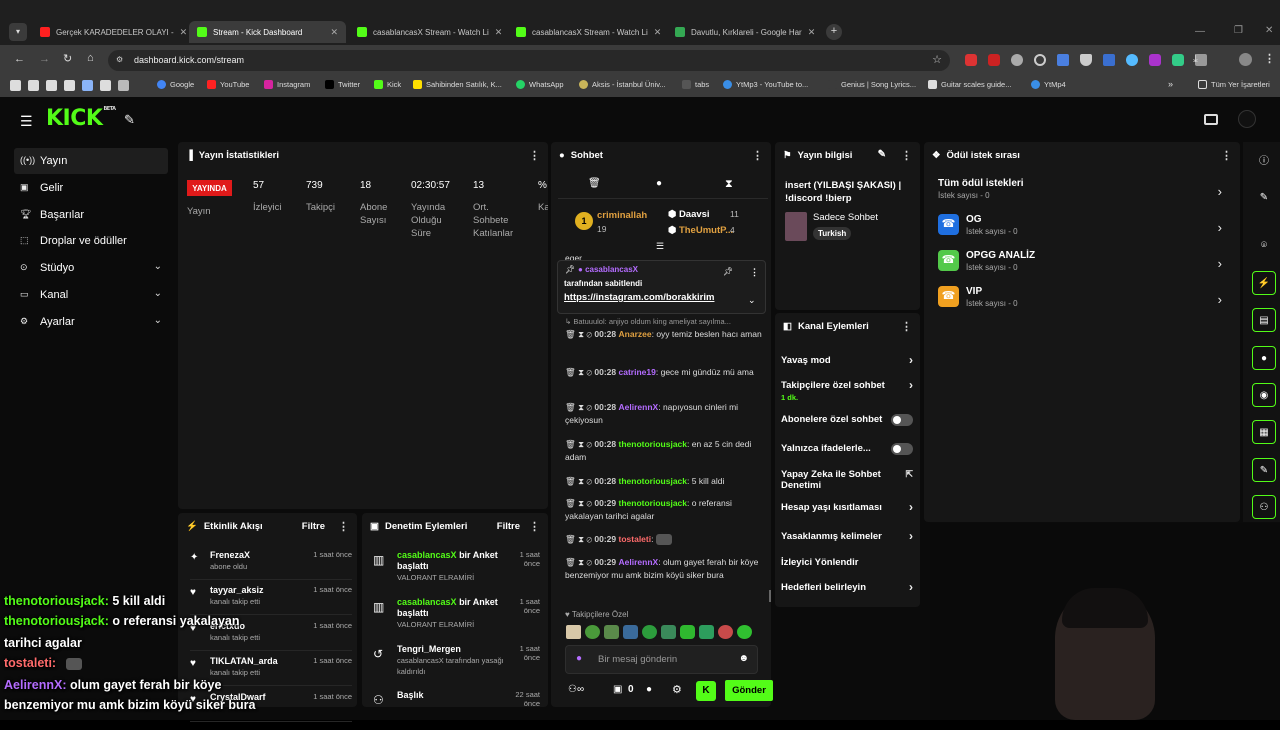 The height and width of the screenshot is (730, 1280). Describe the element at coordinates (109, 32) in the screenshot. I see `browser-tab: Gerçek KARADEDELER OLAYI - ✕` at that location.